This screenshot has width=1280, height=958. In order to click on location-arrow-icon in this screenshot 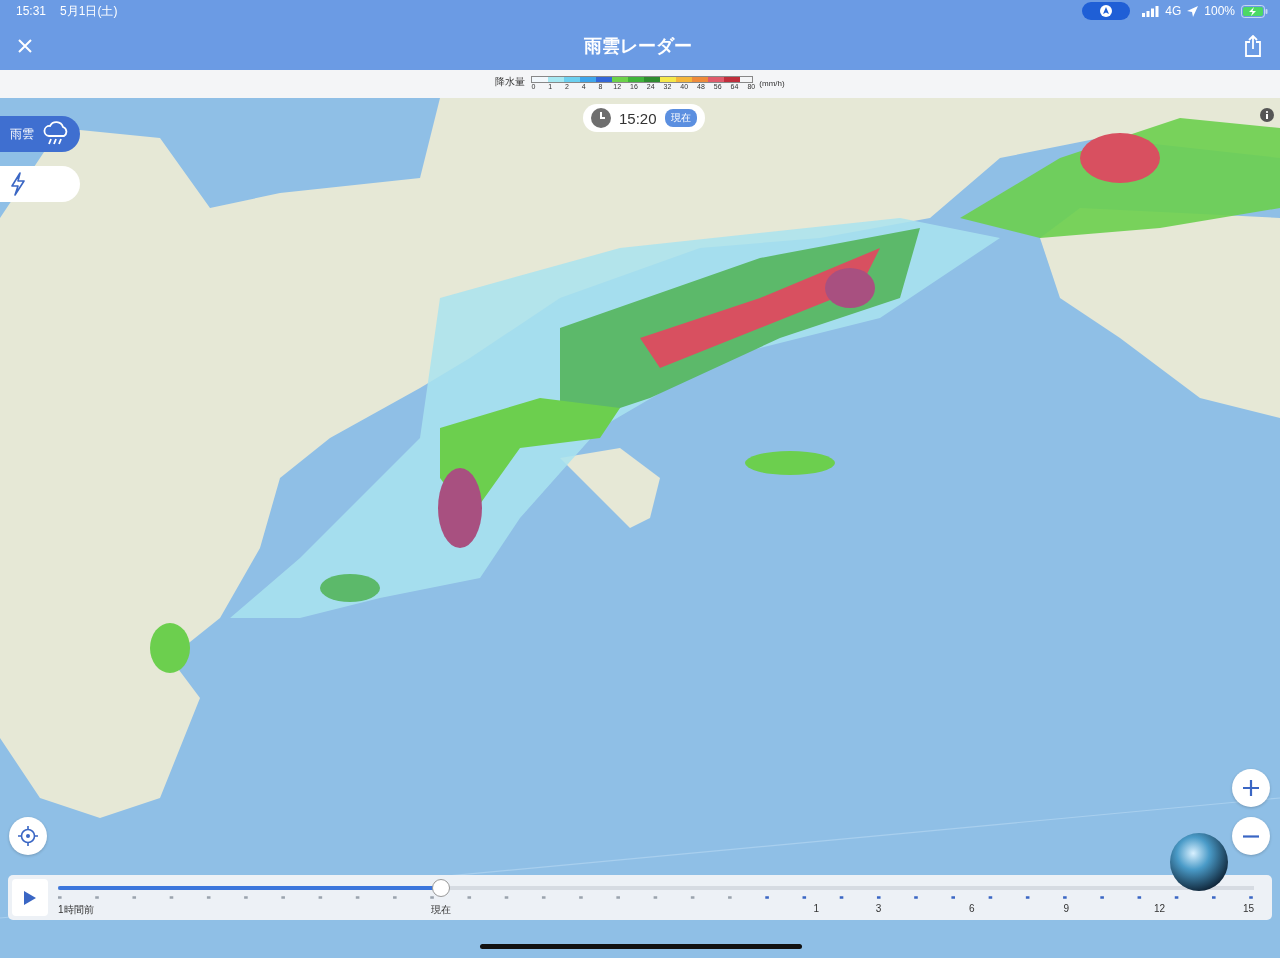, I will do `click(1193, 11)`.